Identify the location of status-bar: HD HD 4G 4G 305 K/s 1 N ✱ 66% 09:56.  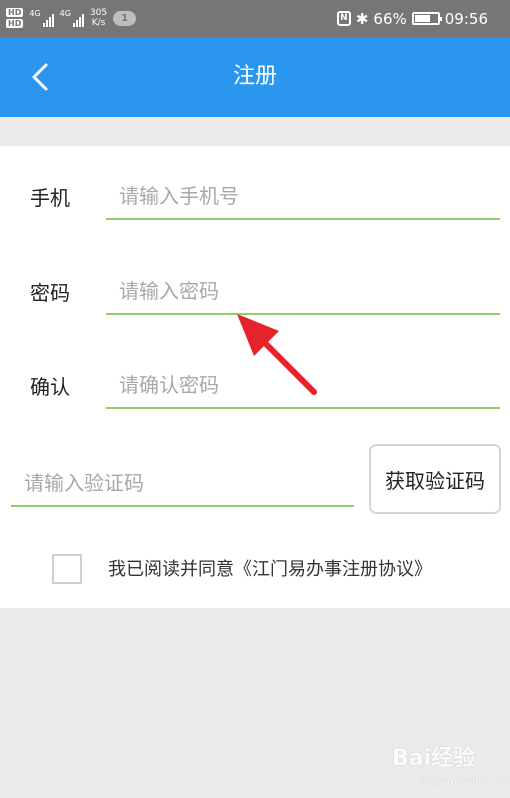
(255, 18).